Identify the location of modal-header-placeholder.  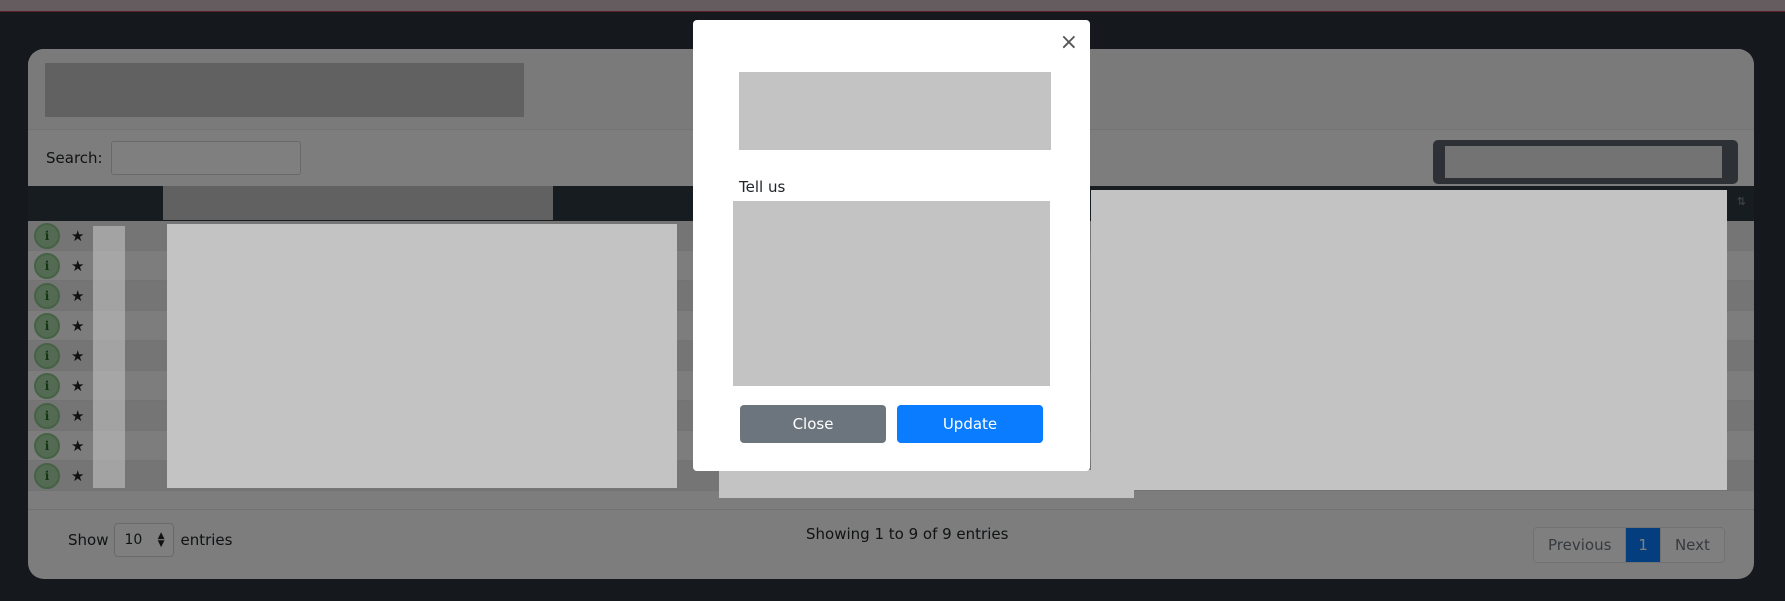
(895, 111).